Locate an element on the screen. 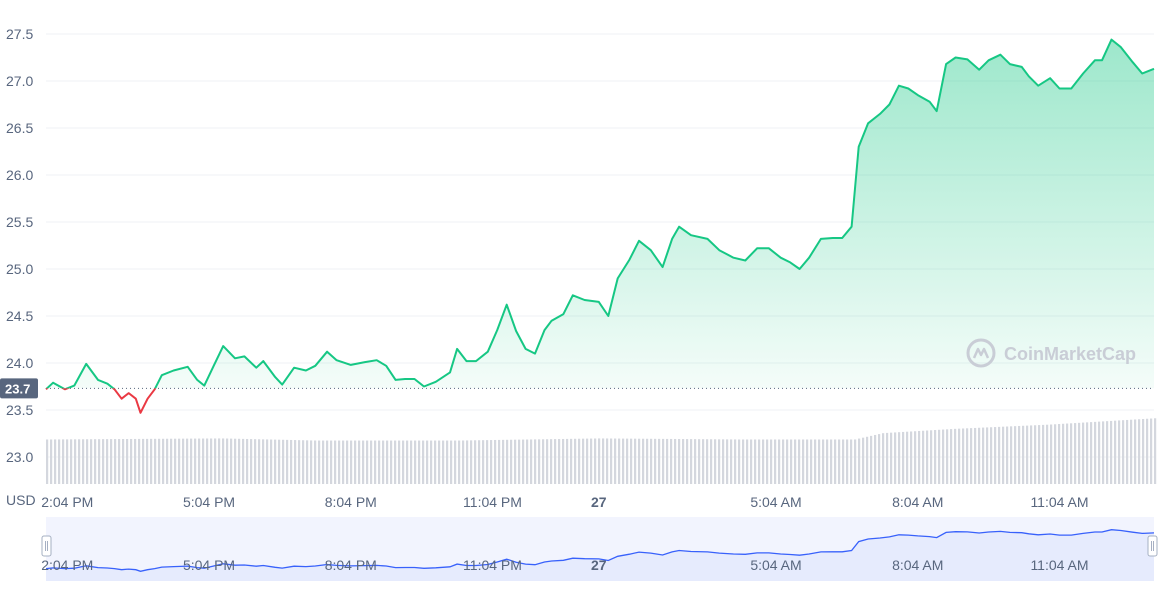 The width and height of the screenshot is (1176, 591). navigator-x-tick-label: 5:04 PM is located at coordinates (209, 565).